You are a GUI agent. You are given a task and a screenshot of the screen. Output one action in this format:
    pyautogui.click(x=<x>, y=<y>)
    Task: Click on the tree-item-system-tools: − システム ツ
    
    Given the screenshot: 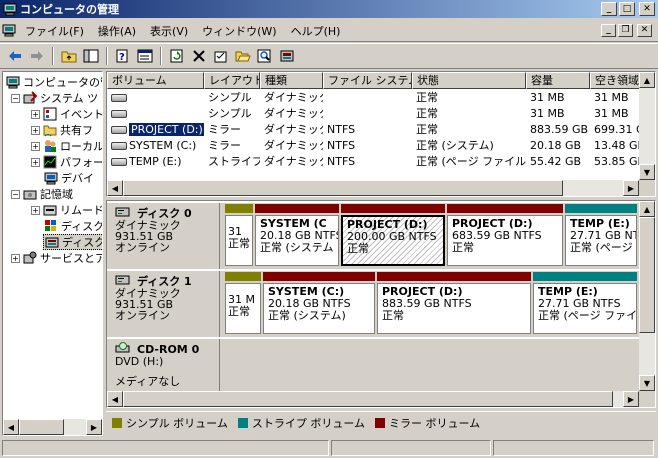 What is the action you would take?
    pyautogui.click(x=54, y=98)
    